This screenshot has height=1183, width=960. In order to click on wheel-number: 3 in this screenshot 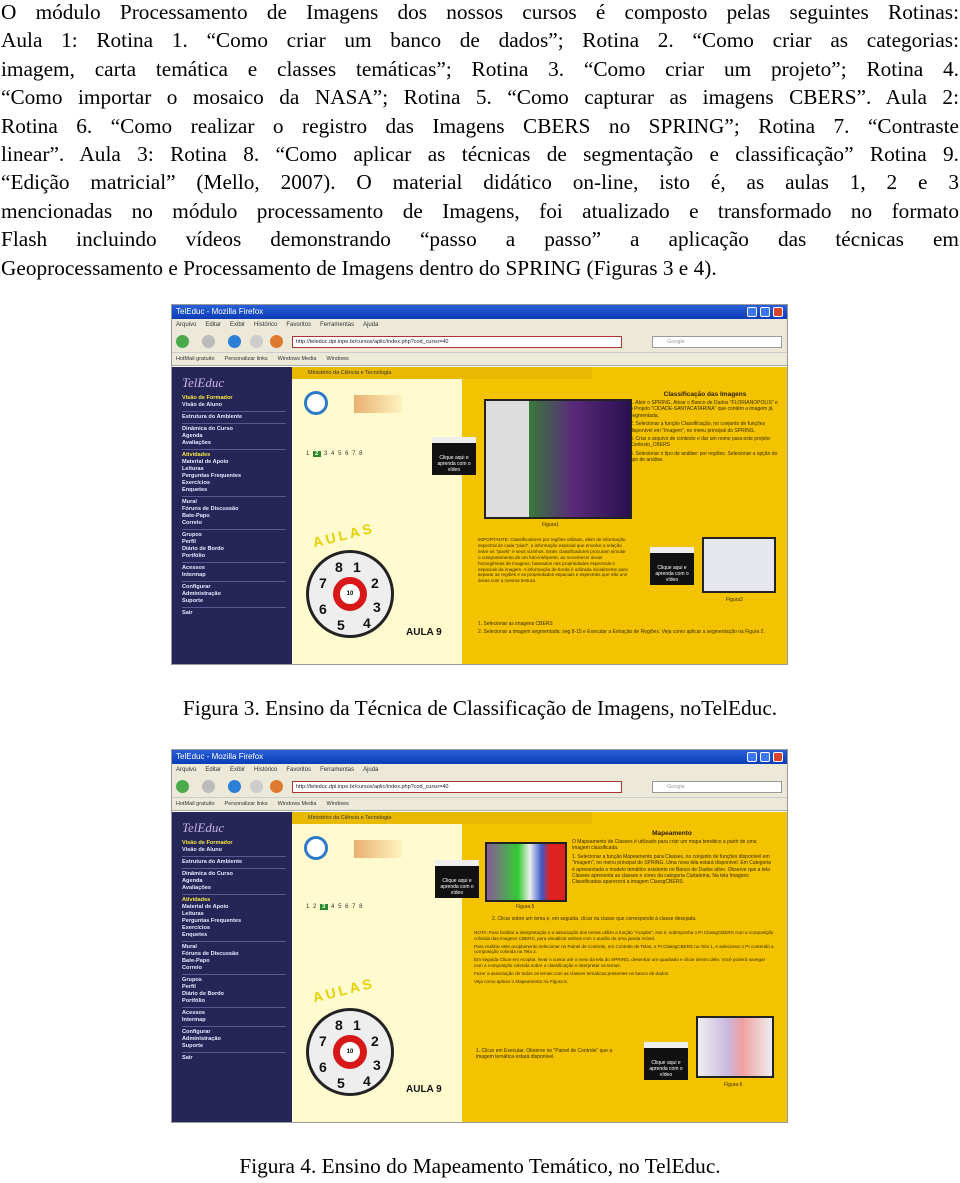, I will do `click(377, 1065)`.